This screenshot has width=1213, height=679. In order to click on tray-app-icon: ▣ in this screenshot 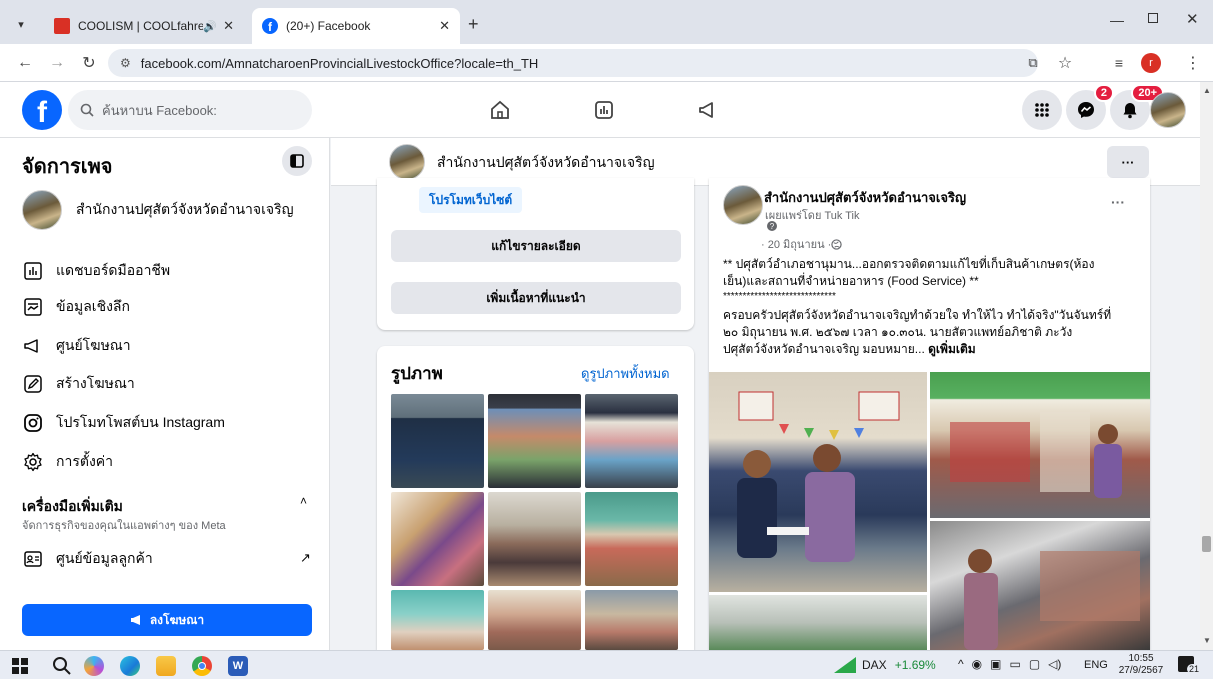, I will do `click(995, 664)`.